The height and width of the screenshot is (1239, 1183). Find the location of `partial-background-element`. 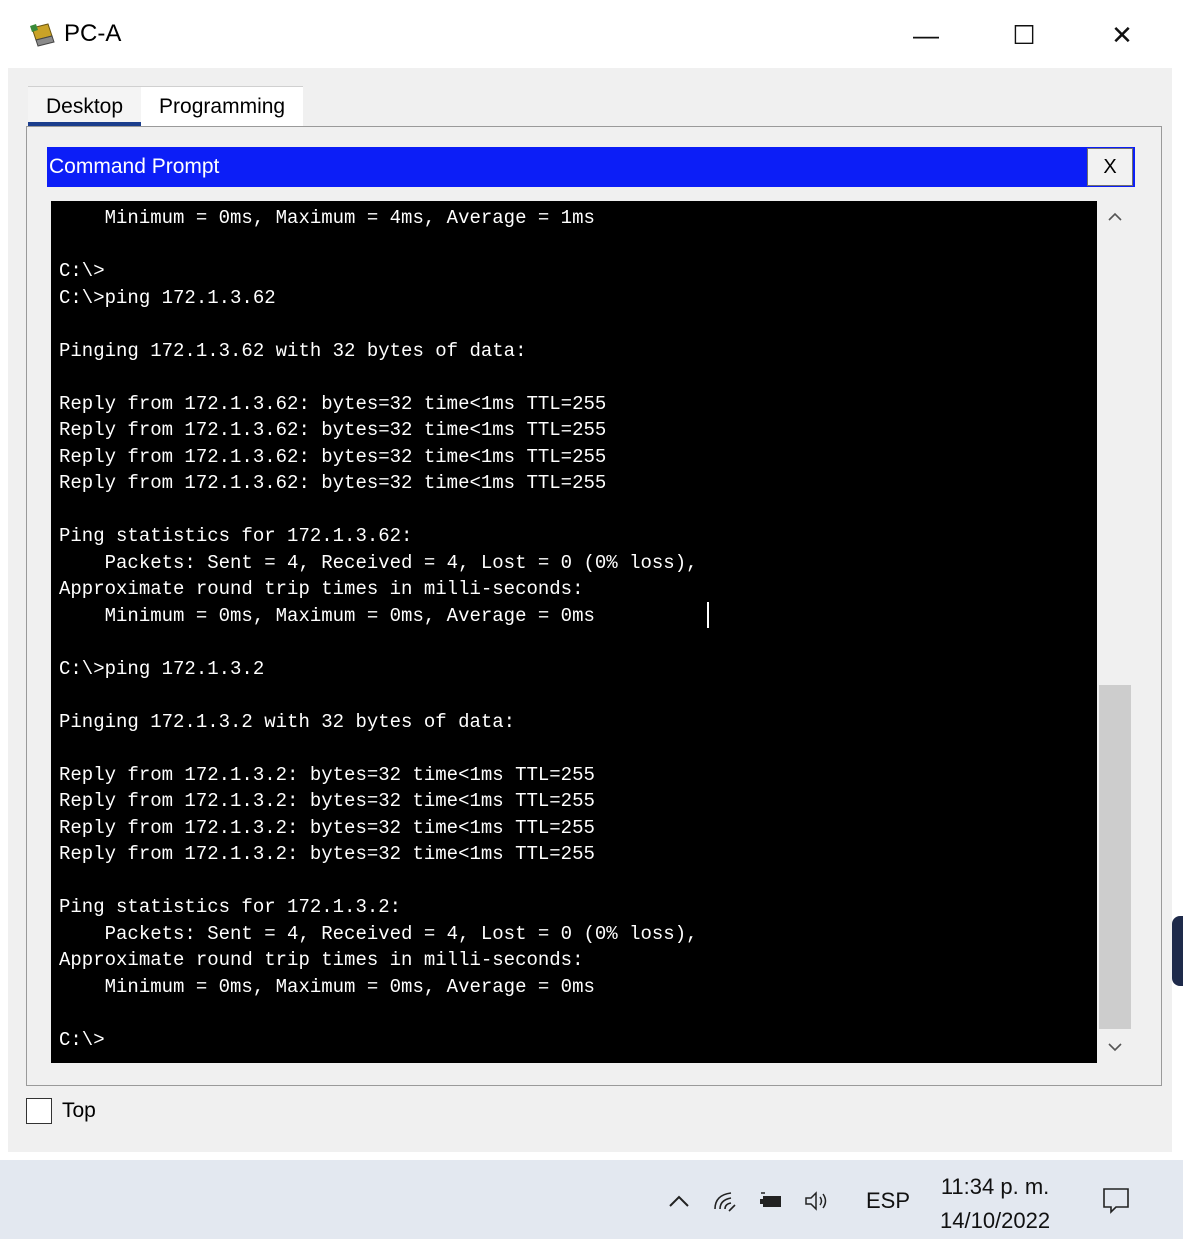

partial-background-element is located at coordinates (1177, 951).